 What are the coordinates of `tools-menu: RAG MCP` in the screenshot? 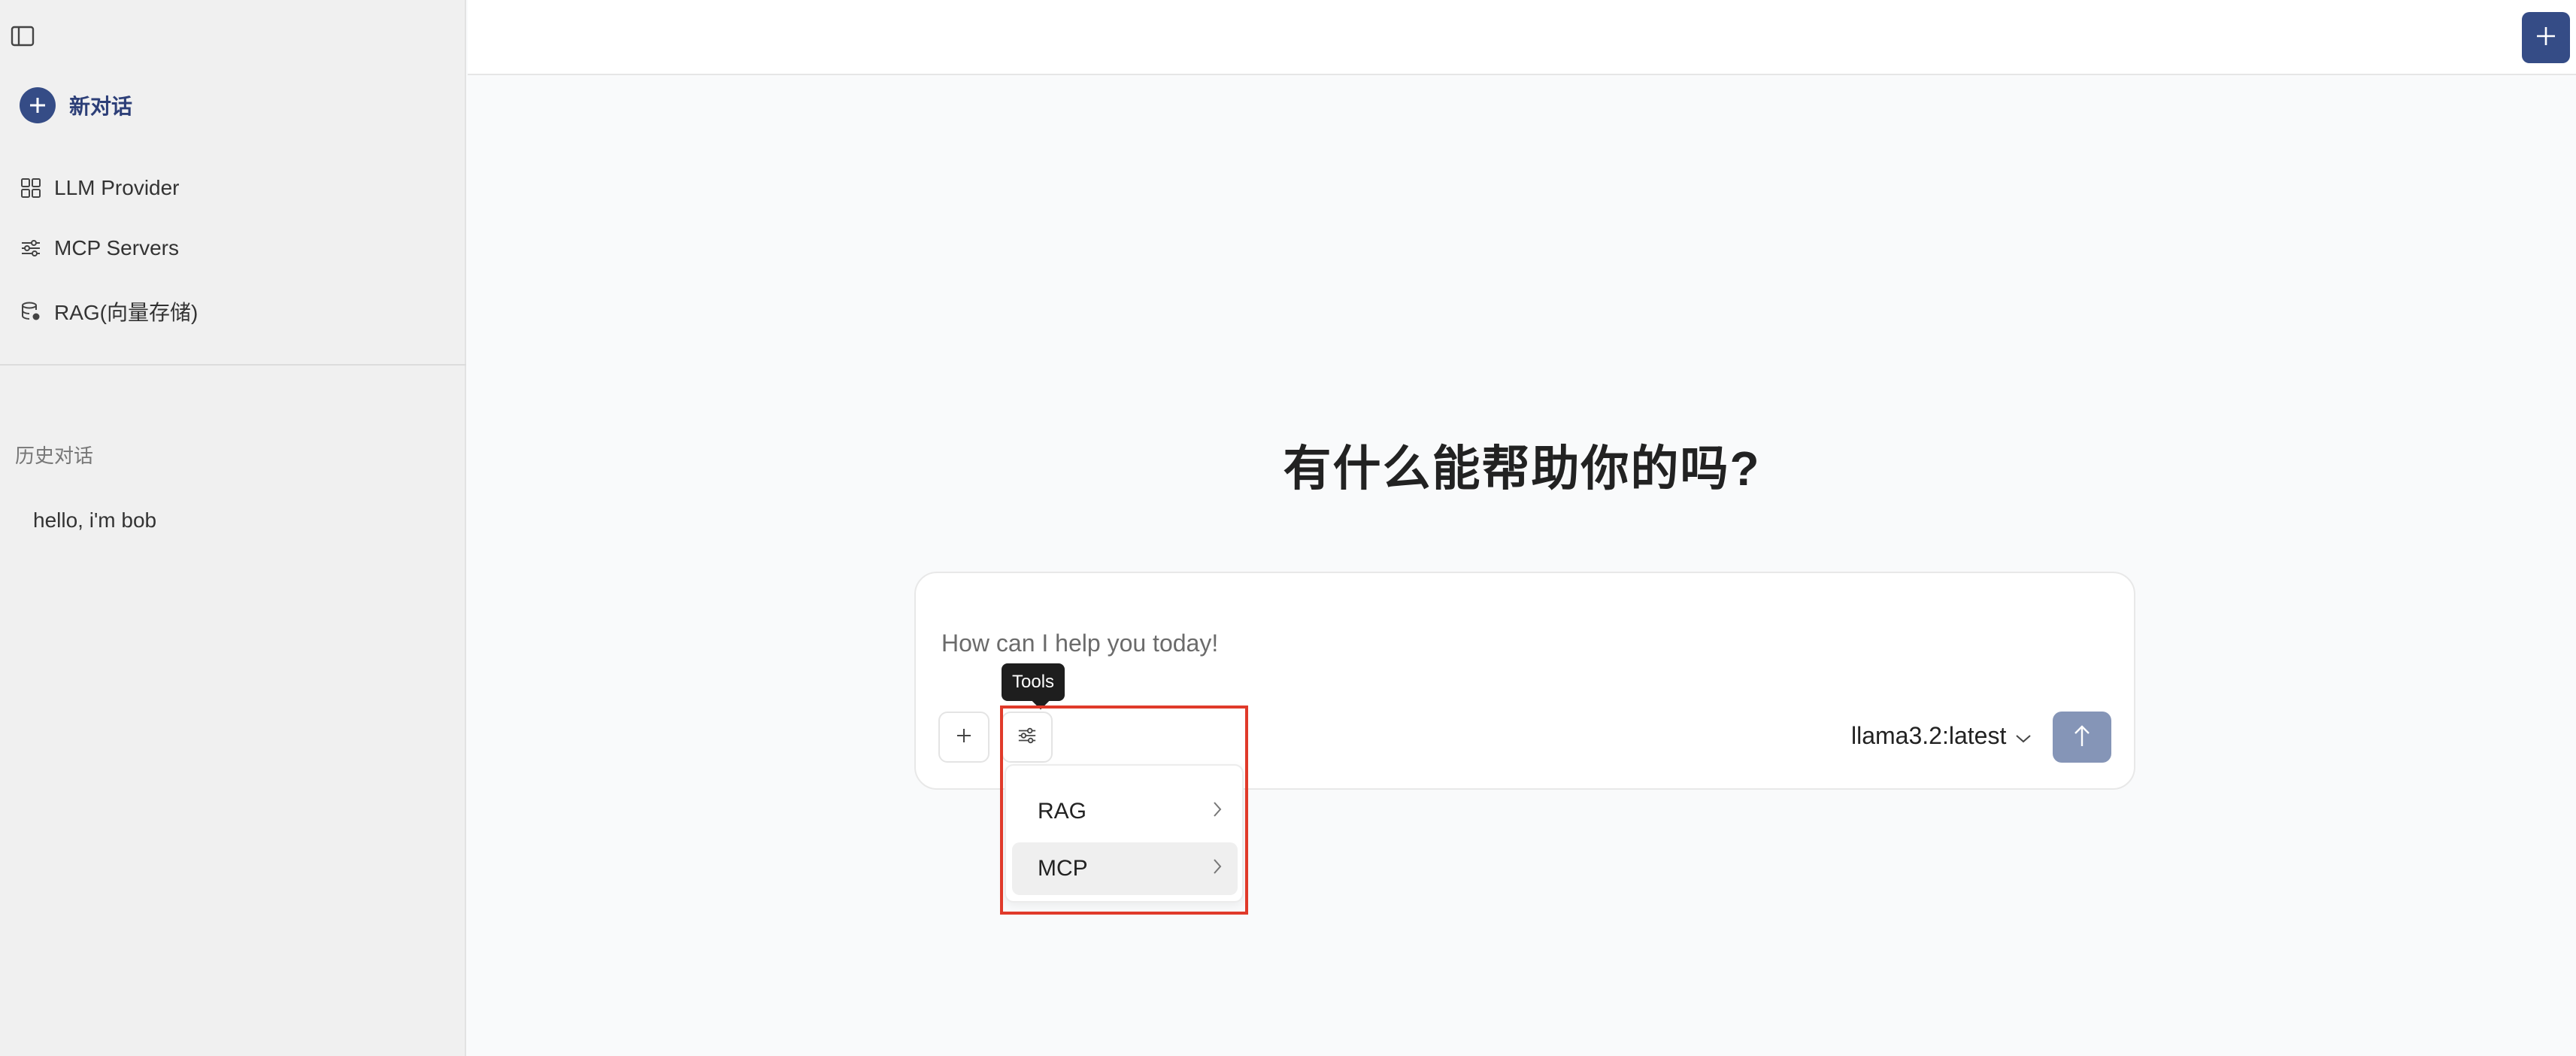 It's located at (1124, 834).